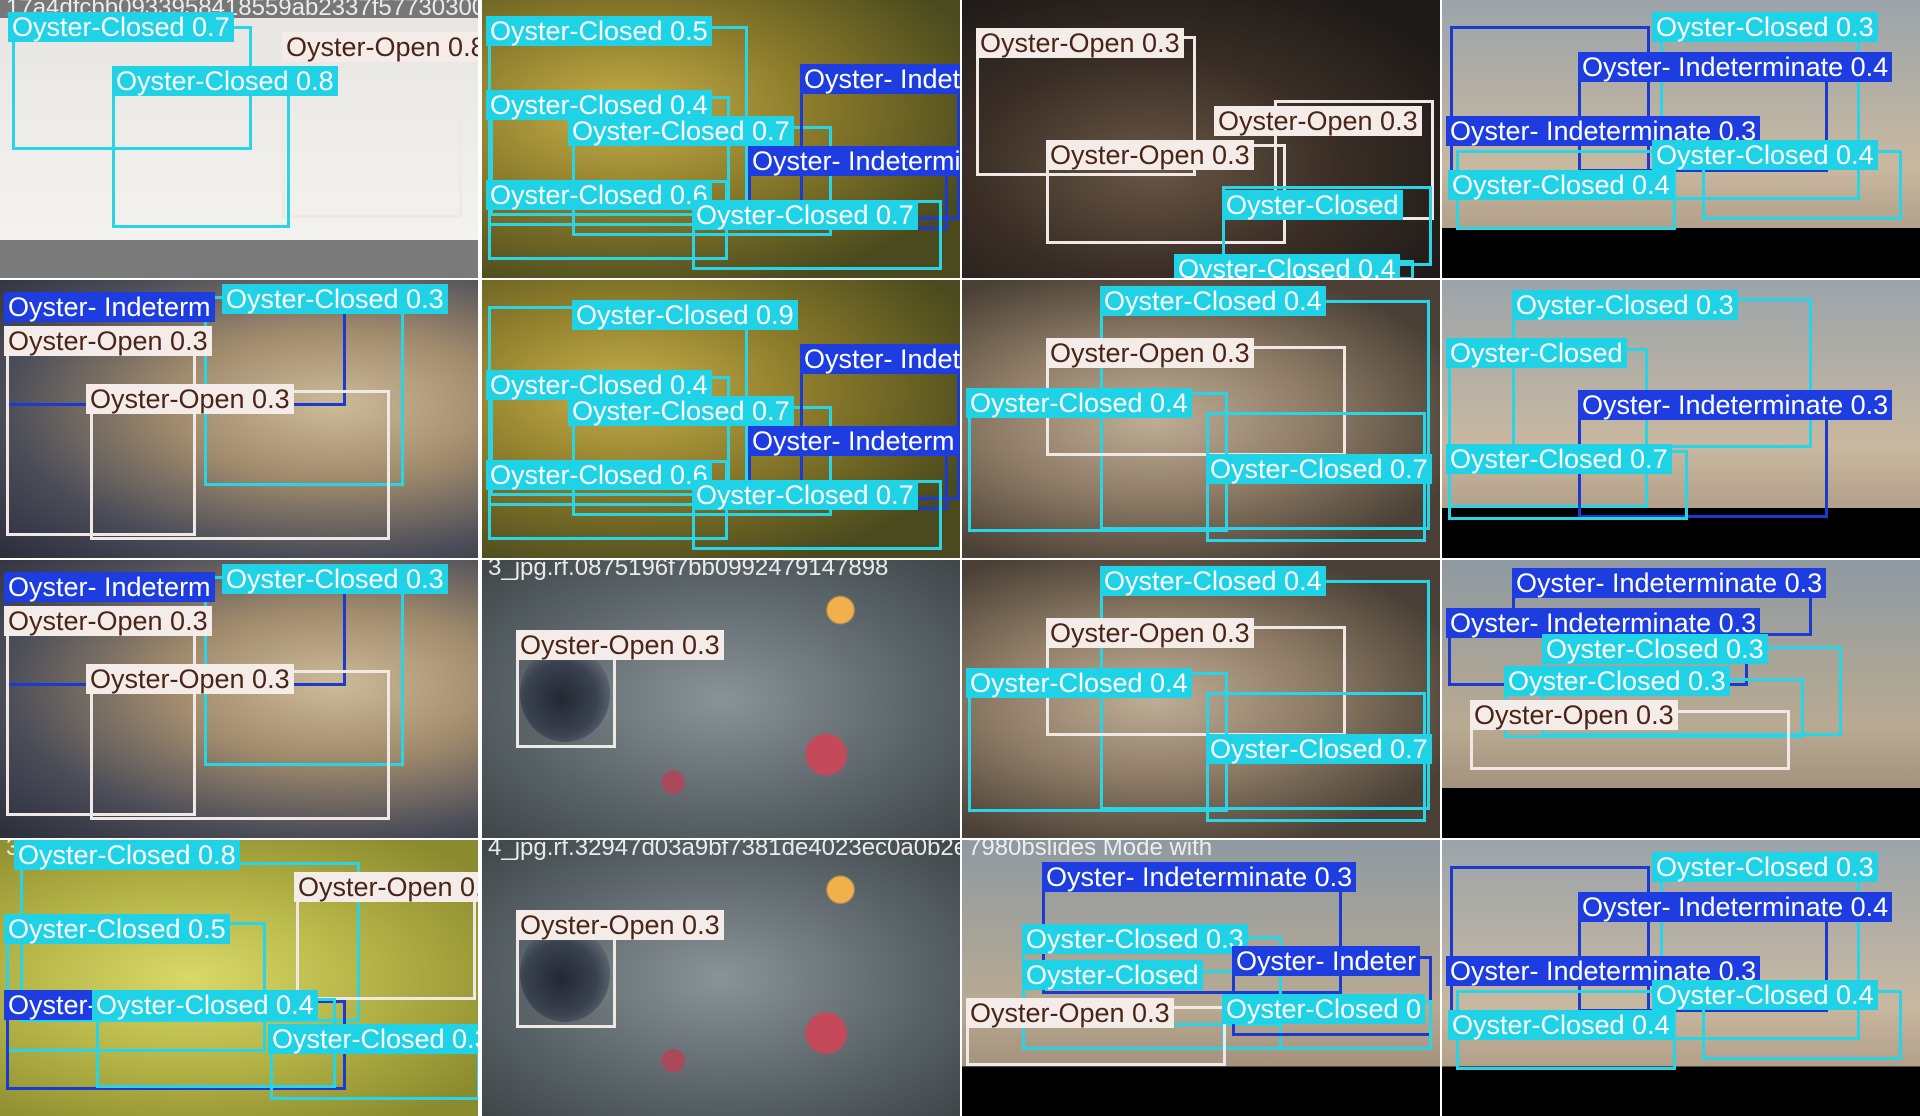 The image size is (1920, 1116). Describe the element at coordinates (1326, 961) in the screenshot. I see `detection-label: Oyster- Indeter` at that location.